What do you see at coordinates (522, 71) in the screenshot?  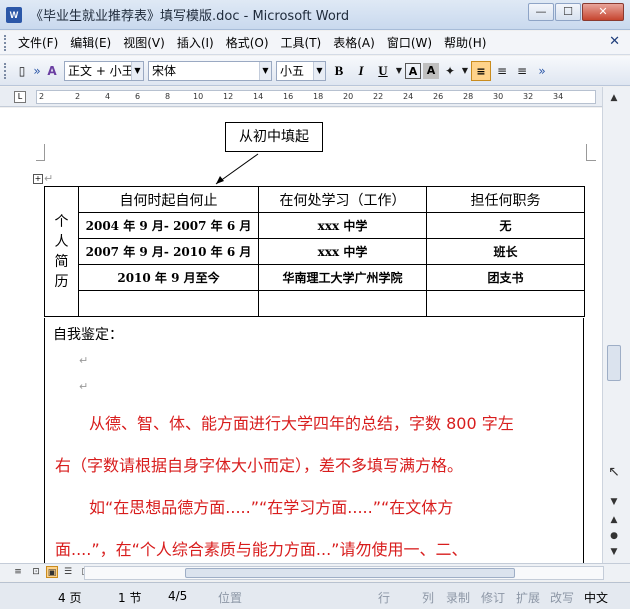 I see `align-right-icon: ≡` at bounding box center [522, 71].